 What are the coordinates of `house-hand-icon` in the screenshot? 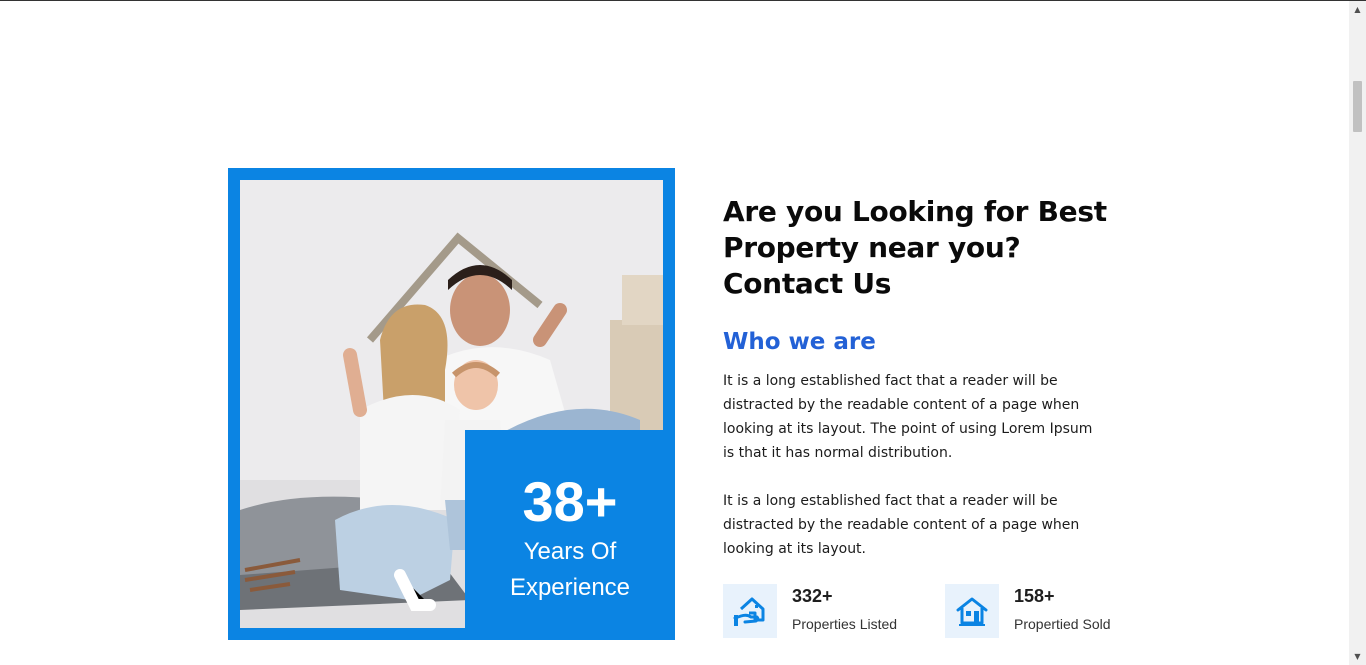 It's located at (750, 611).